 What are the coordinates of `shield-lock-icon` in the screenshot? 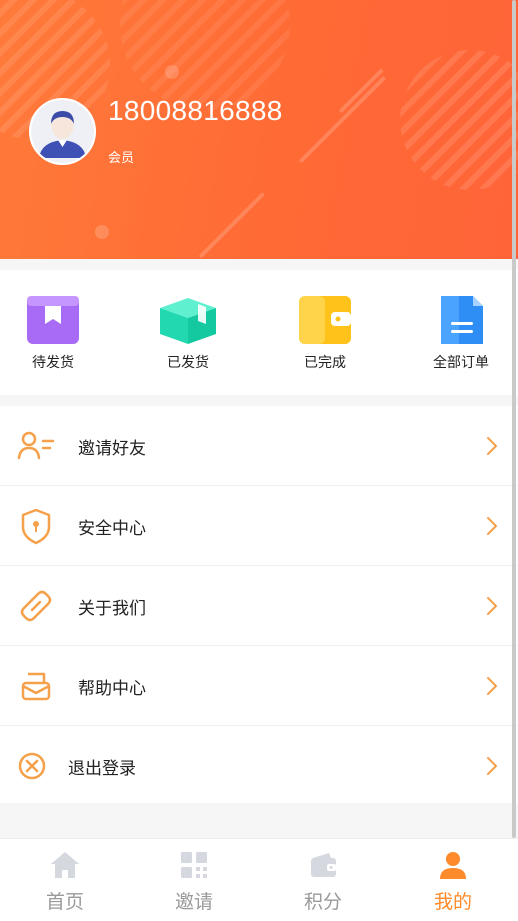 It's located at (36, 526).